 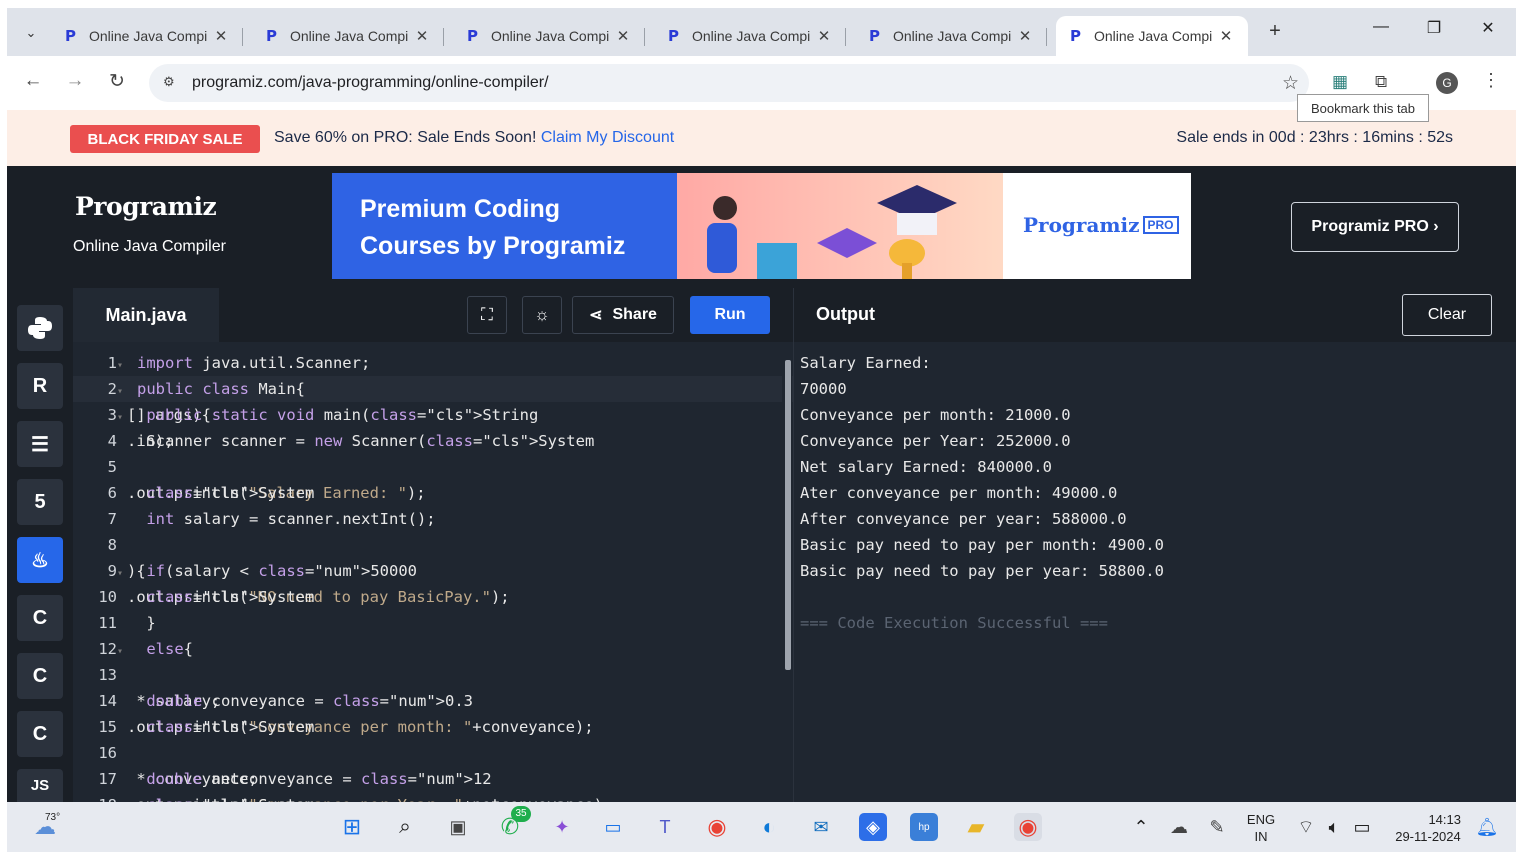 What do you see at coordinates (75, 81) in the screenshot?
I see `forward-button: →` at bounding box center [75, 81].